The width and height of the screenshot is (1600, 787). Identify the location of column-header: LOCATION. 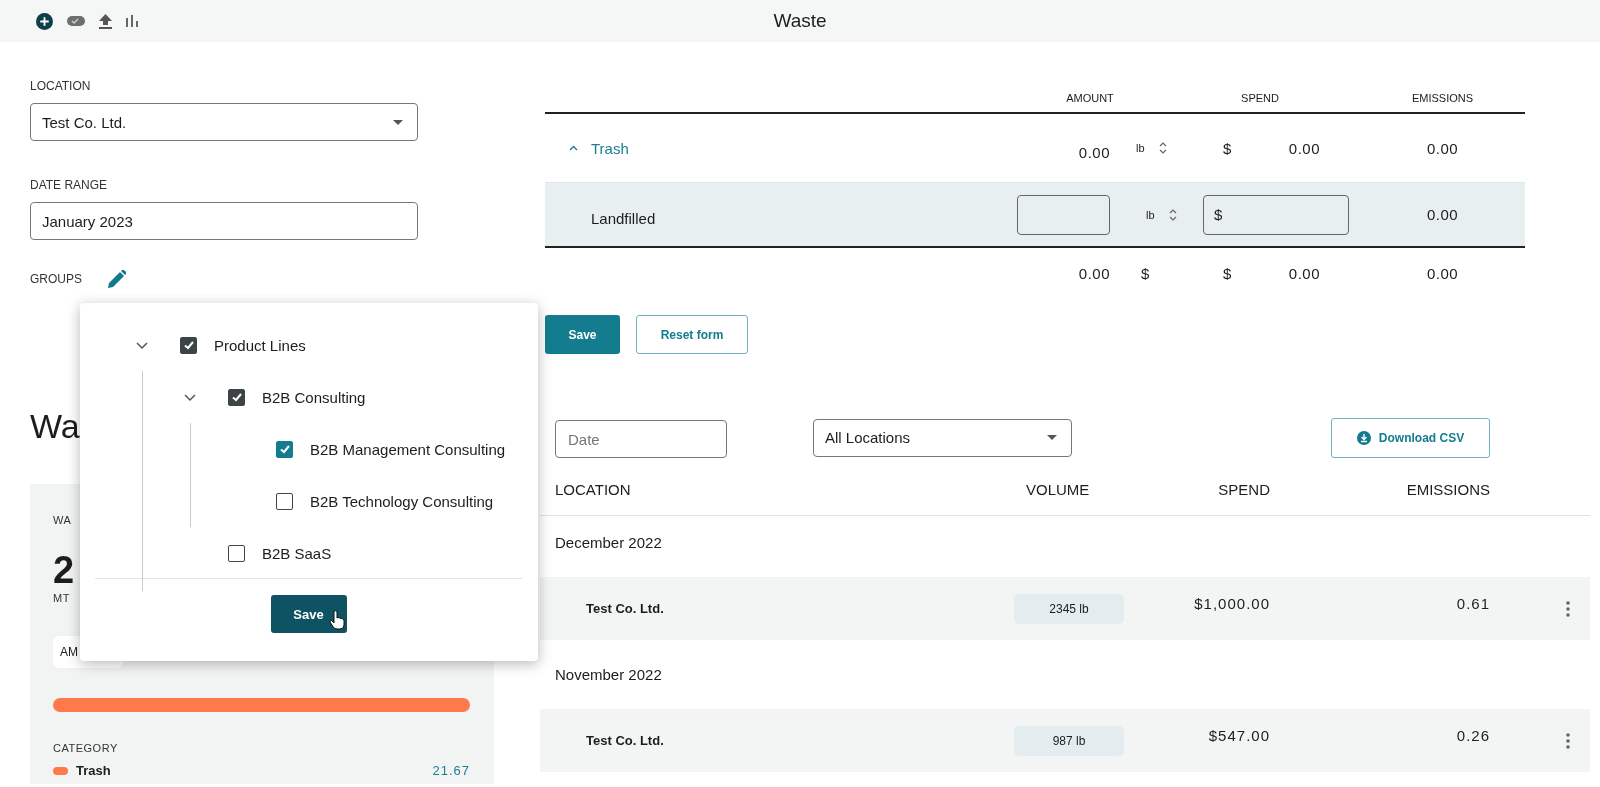
(593, 489).